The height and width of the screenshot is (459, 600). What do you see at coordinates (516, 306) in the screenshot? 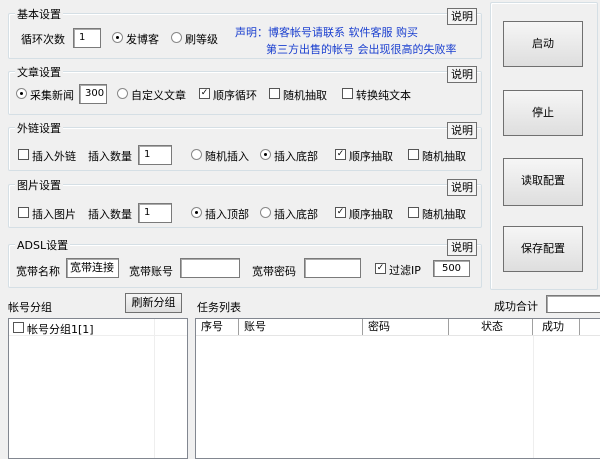
I see `success-total-label: 成功合计` at bounding box center [516, 306].